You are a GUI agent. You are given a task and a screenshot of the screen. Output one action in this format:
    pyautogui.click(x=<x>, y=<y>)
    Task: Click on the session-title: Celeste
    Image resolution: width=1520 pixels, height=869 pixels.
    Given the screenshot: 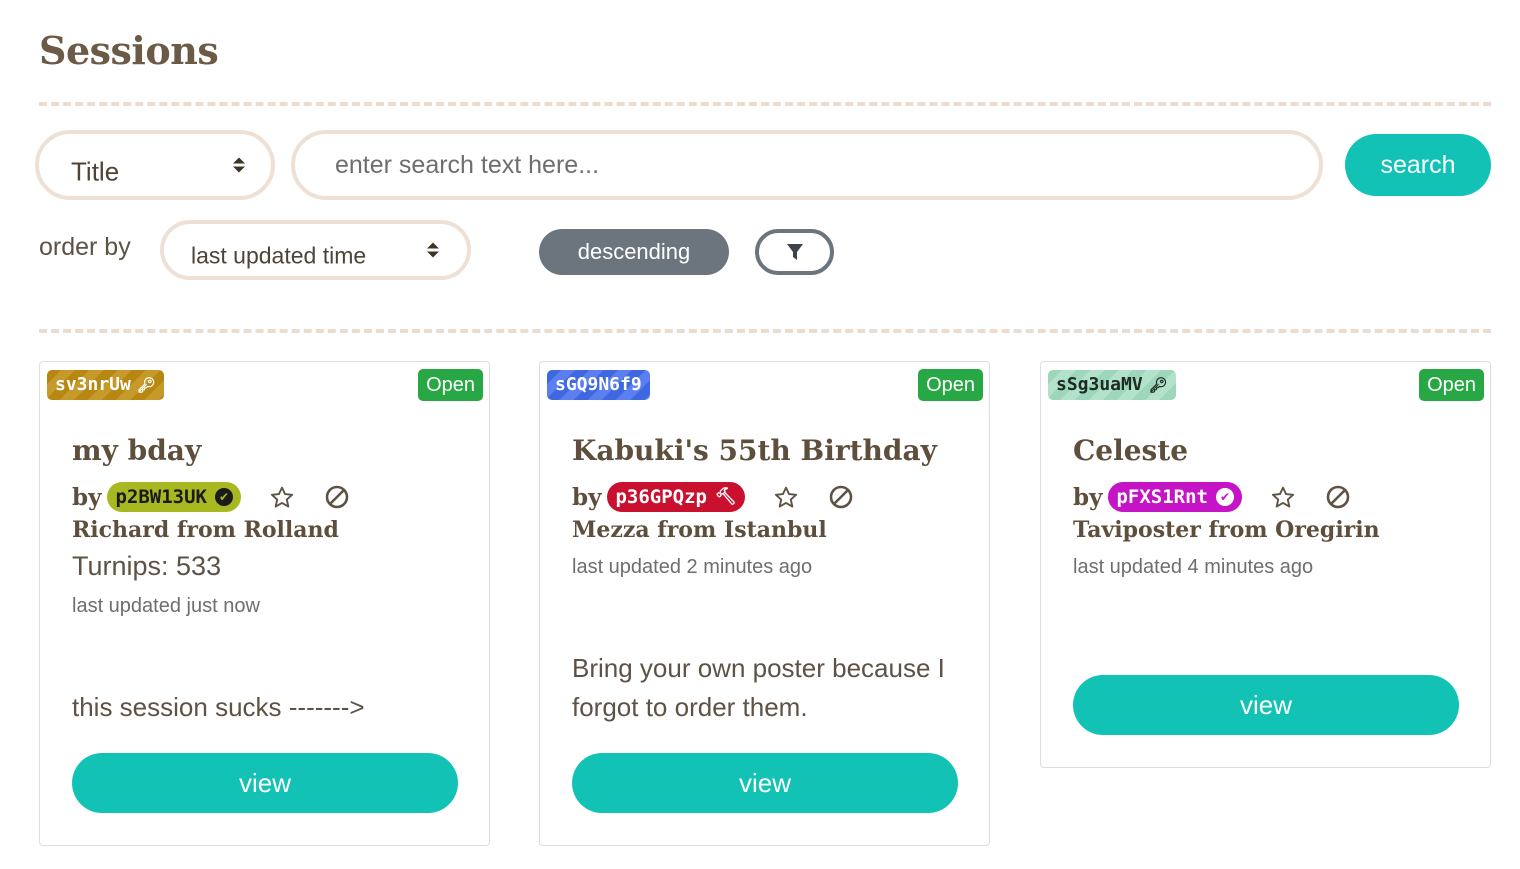 What is the action you would take?
    pyautogui.click(x=1131, y=450)
    